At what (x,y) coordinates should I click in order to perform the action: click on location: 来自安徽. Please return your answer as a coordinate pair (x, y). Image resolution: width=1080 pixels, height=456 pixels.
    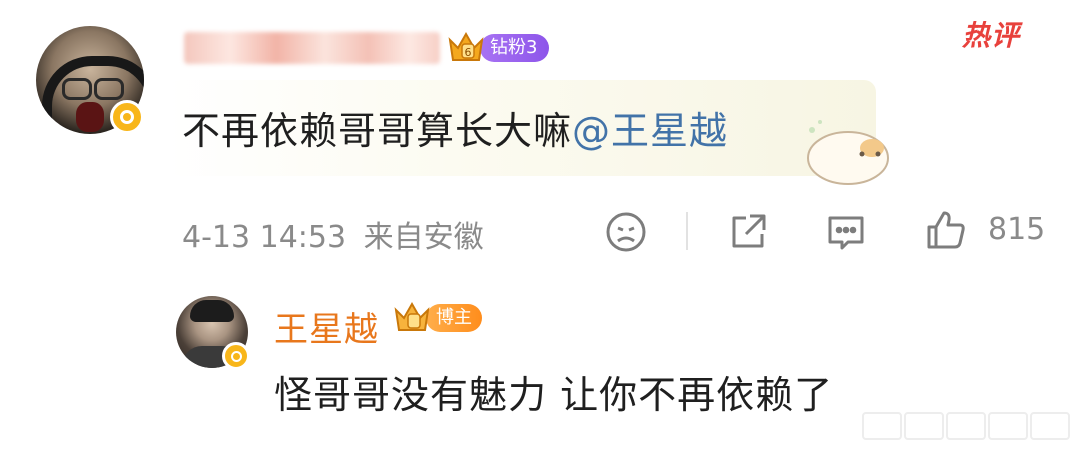
    Looking at the image, I should click on (423, 237).